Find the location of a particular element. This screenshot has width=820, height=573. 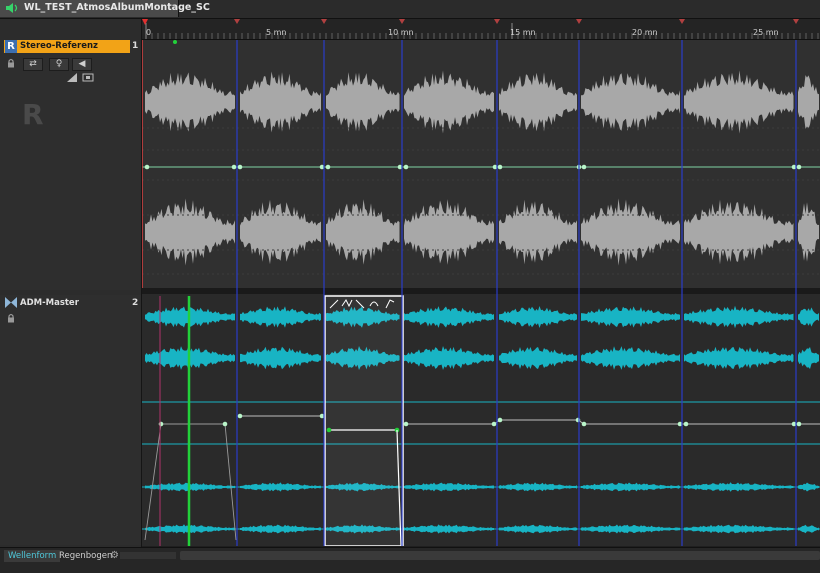

swap-channels-button: ⇄ is located at coordinates (33, 64).